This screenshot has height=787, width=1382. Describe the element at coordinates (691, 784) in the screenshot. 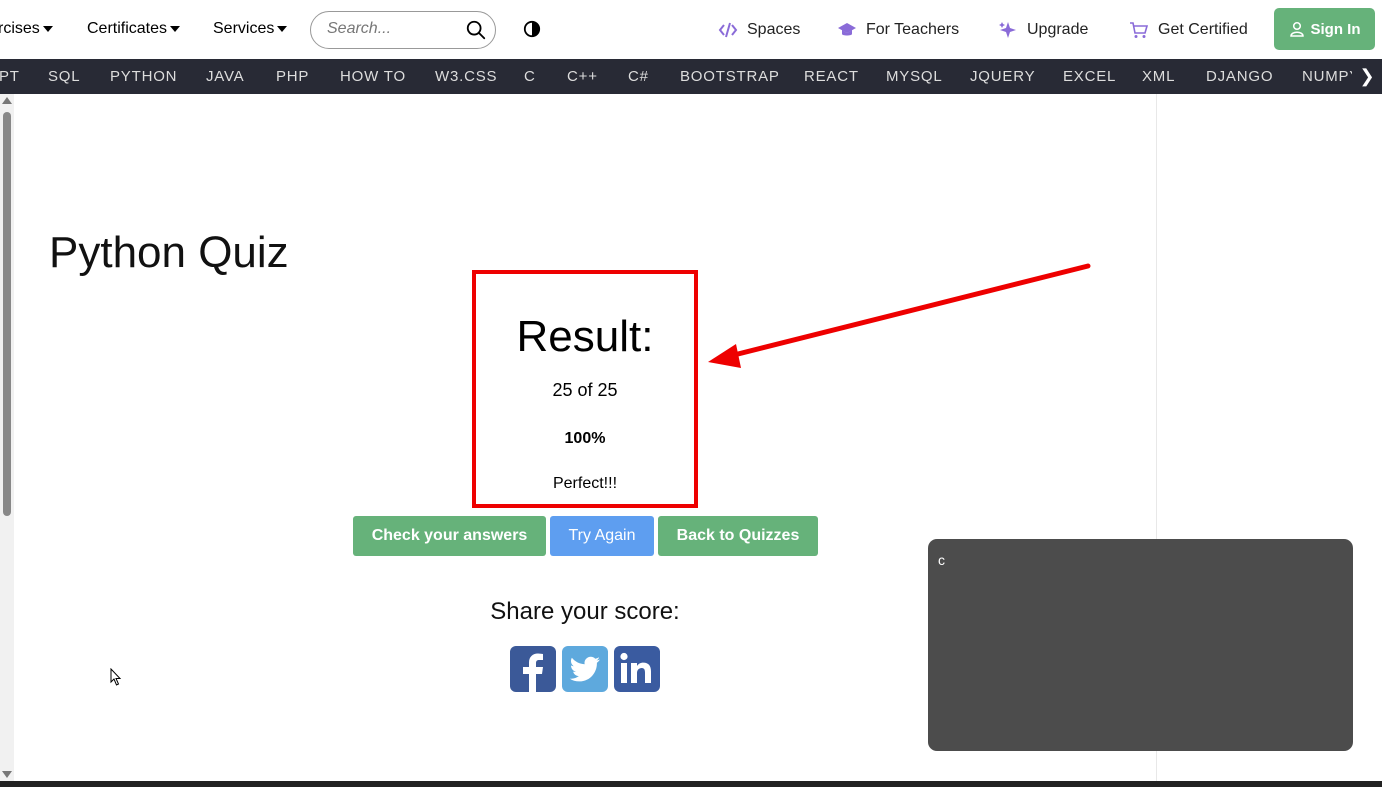

I see `bottom-bar` at that location.